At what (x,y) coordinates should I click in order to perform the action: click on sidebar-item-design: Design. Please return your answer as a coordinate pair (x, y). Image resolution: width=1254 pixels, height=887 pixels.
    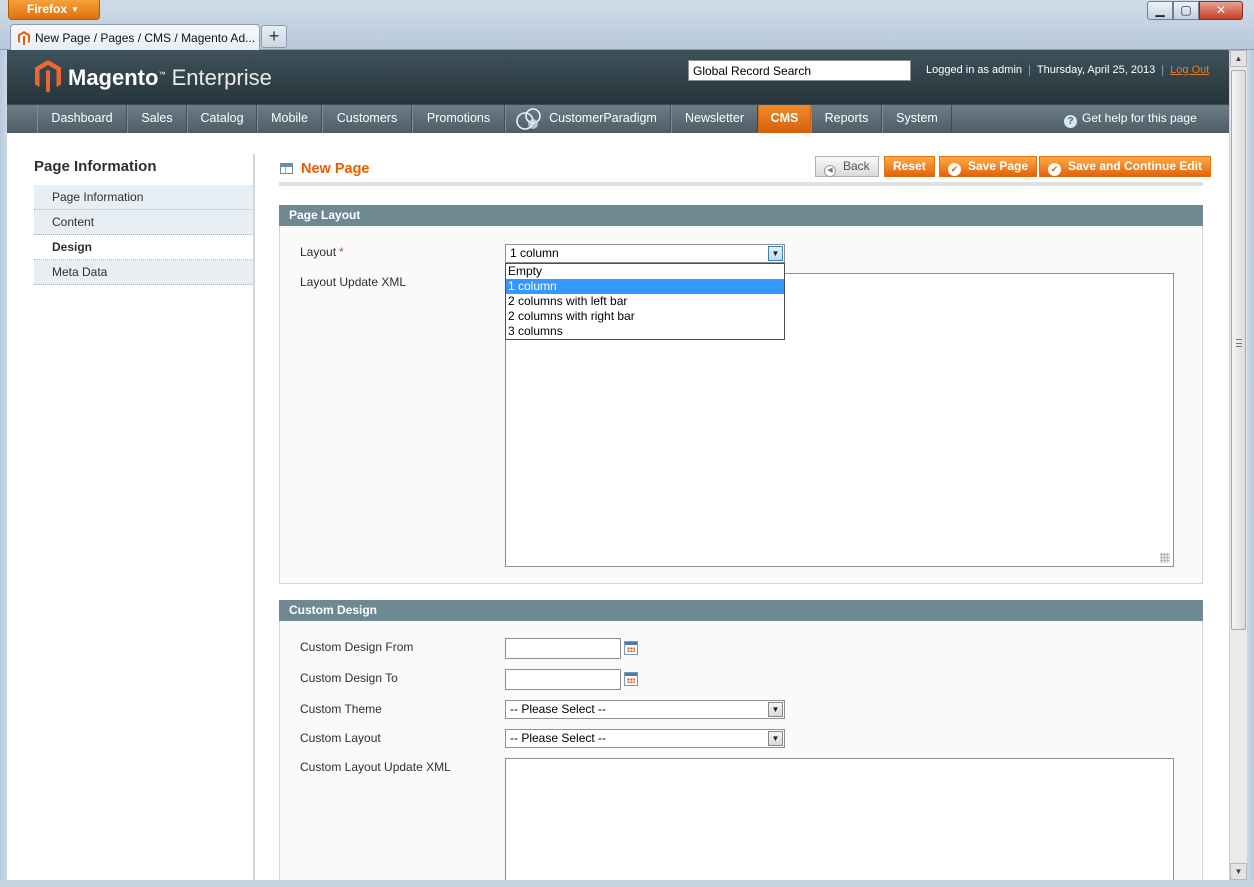
    Looking at the image, I should click on (144, 247).